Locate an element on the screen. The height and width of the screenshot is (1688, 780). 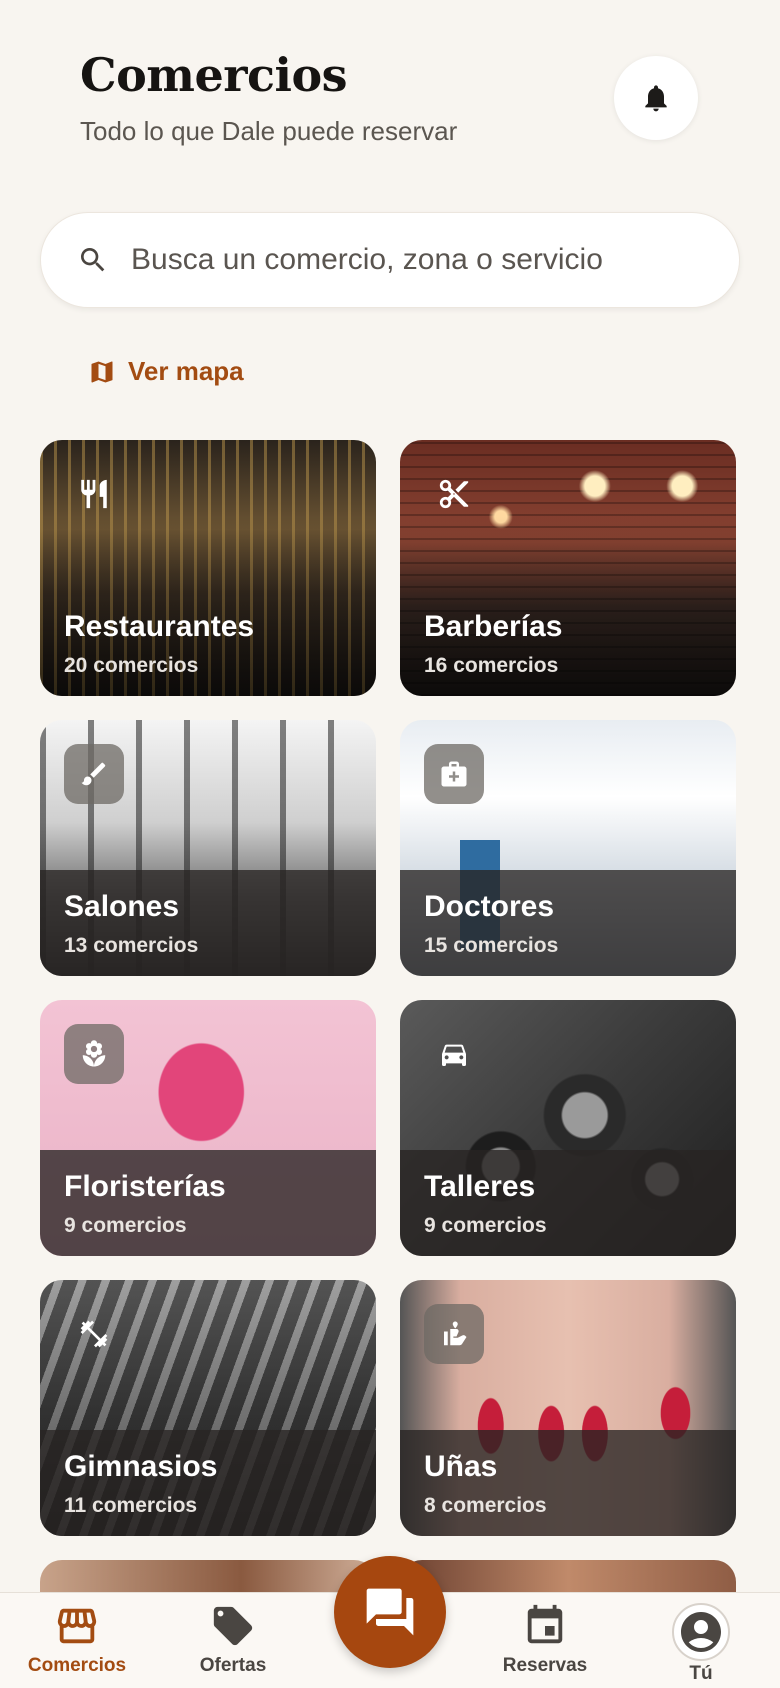
flower-icon is located at coordinates (94, 1054).